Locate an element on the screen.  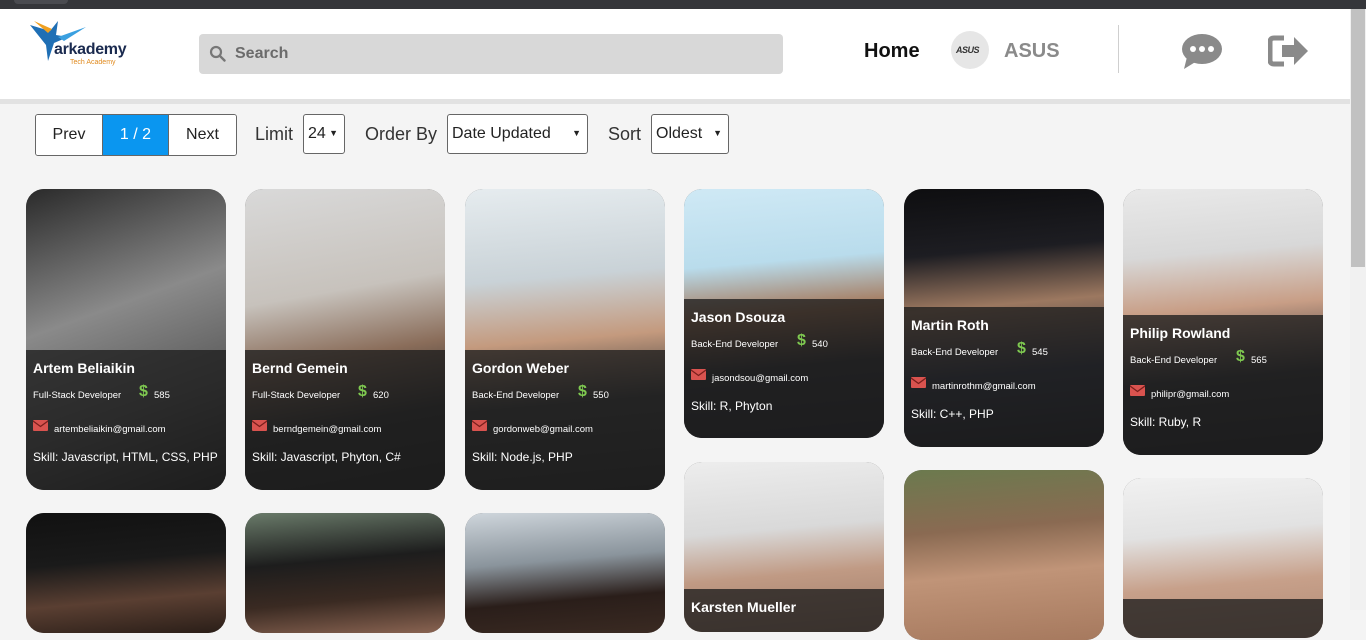
arkademy-logo: arkademy Tech Academy is located at coordinates (93, 45).